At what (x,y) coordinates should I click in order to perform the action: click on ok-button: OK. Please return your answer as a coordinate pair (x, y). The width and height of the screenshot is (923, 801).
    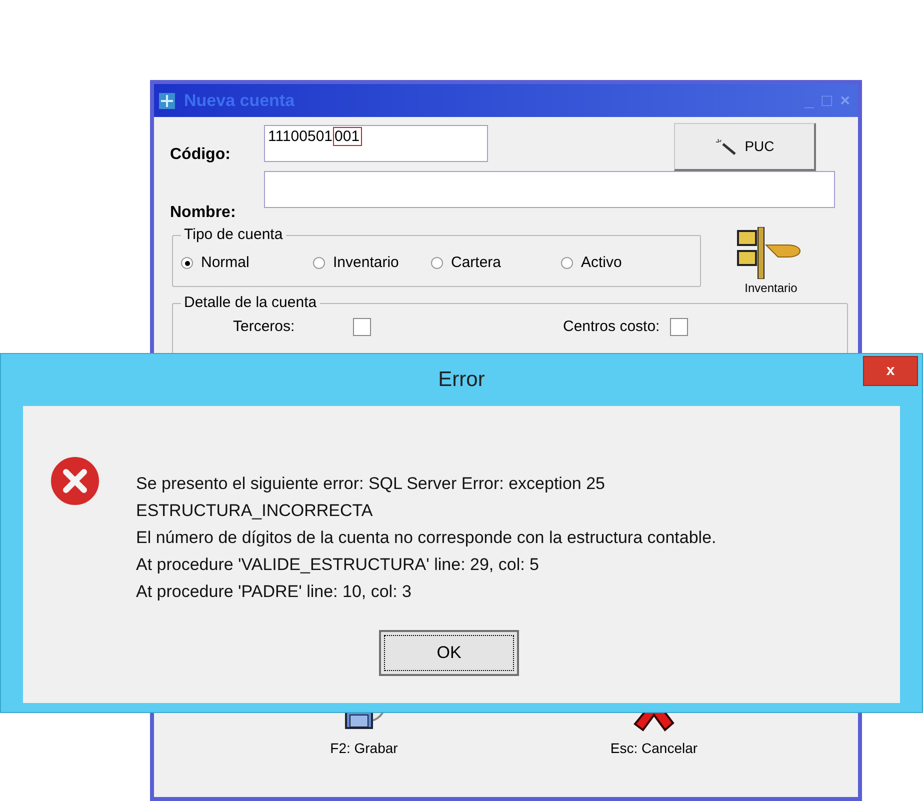
    Looking at the image, I should click on (449, 653).